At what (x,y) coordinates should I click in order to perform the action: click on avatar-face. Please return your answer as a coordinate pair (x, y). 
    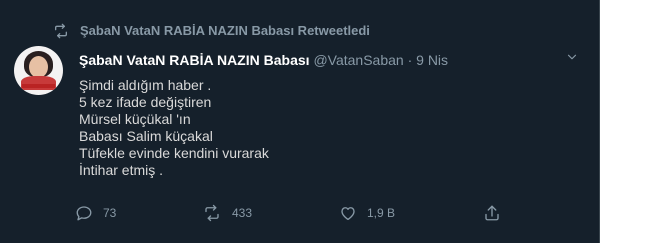
    Looking at the image, I should click on (38, 67).